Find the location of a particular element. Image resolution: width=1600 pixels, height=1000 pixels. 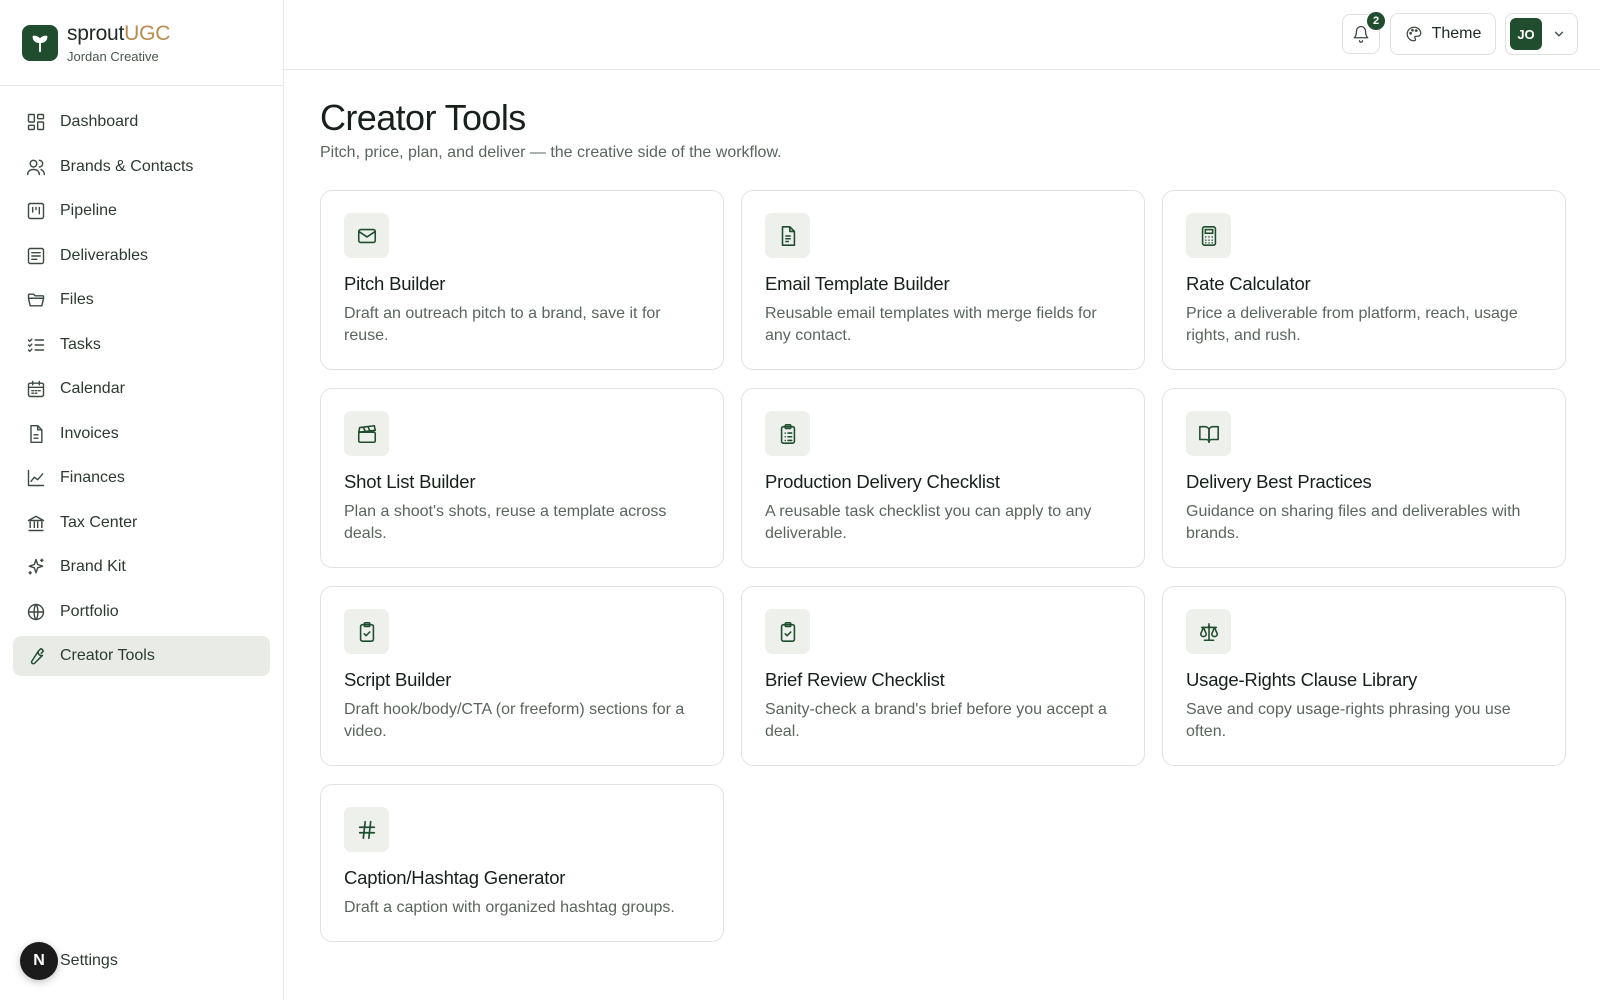

tool-card-title: Usage-Rights Clause Library is located at coordinates (1302, 679).